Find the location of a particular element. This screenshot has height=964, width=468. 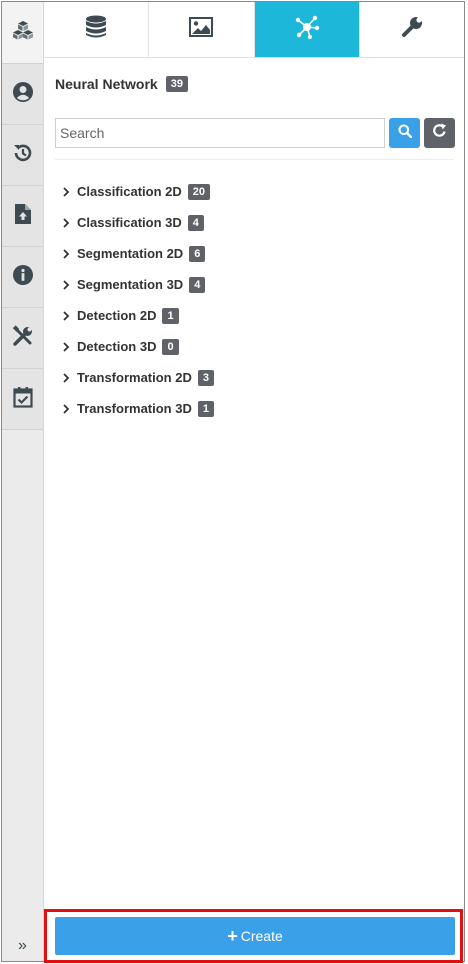

tree-item-label: Segmentation 3D is located at coordinates (130, 284).